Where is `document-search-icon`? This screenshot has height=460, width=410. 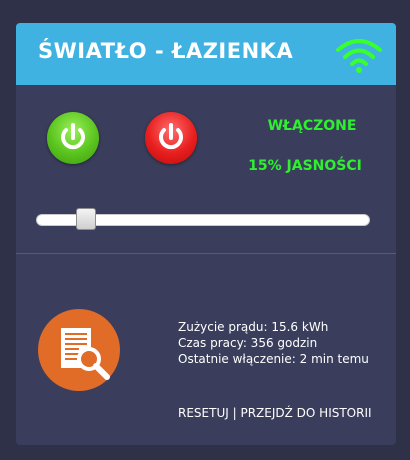 document-search-icon is located at coordinates (79, 350).